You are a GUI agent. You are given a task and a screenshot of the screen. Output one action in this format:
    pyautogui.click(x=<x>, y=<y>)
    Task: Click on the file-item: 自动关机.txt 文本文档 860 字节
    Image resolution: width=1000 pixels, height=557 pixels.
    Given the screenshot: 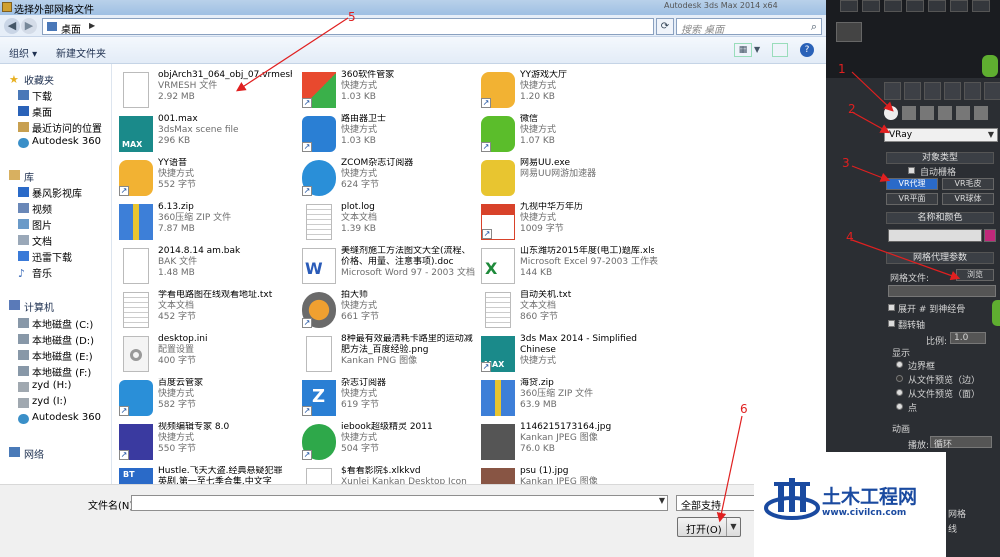 What is the action you would take?
    pyautogui.click(x=564, y=310)
    